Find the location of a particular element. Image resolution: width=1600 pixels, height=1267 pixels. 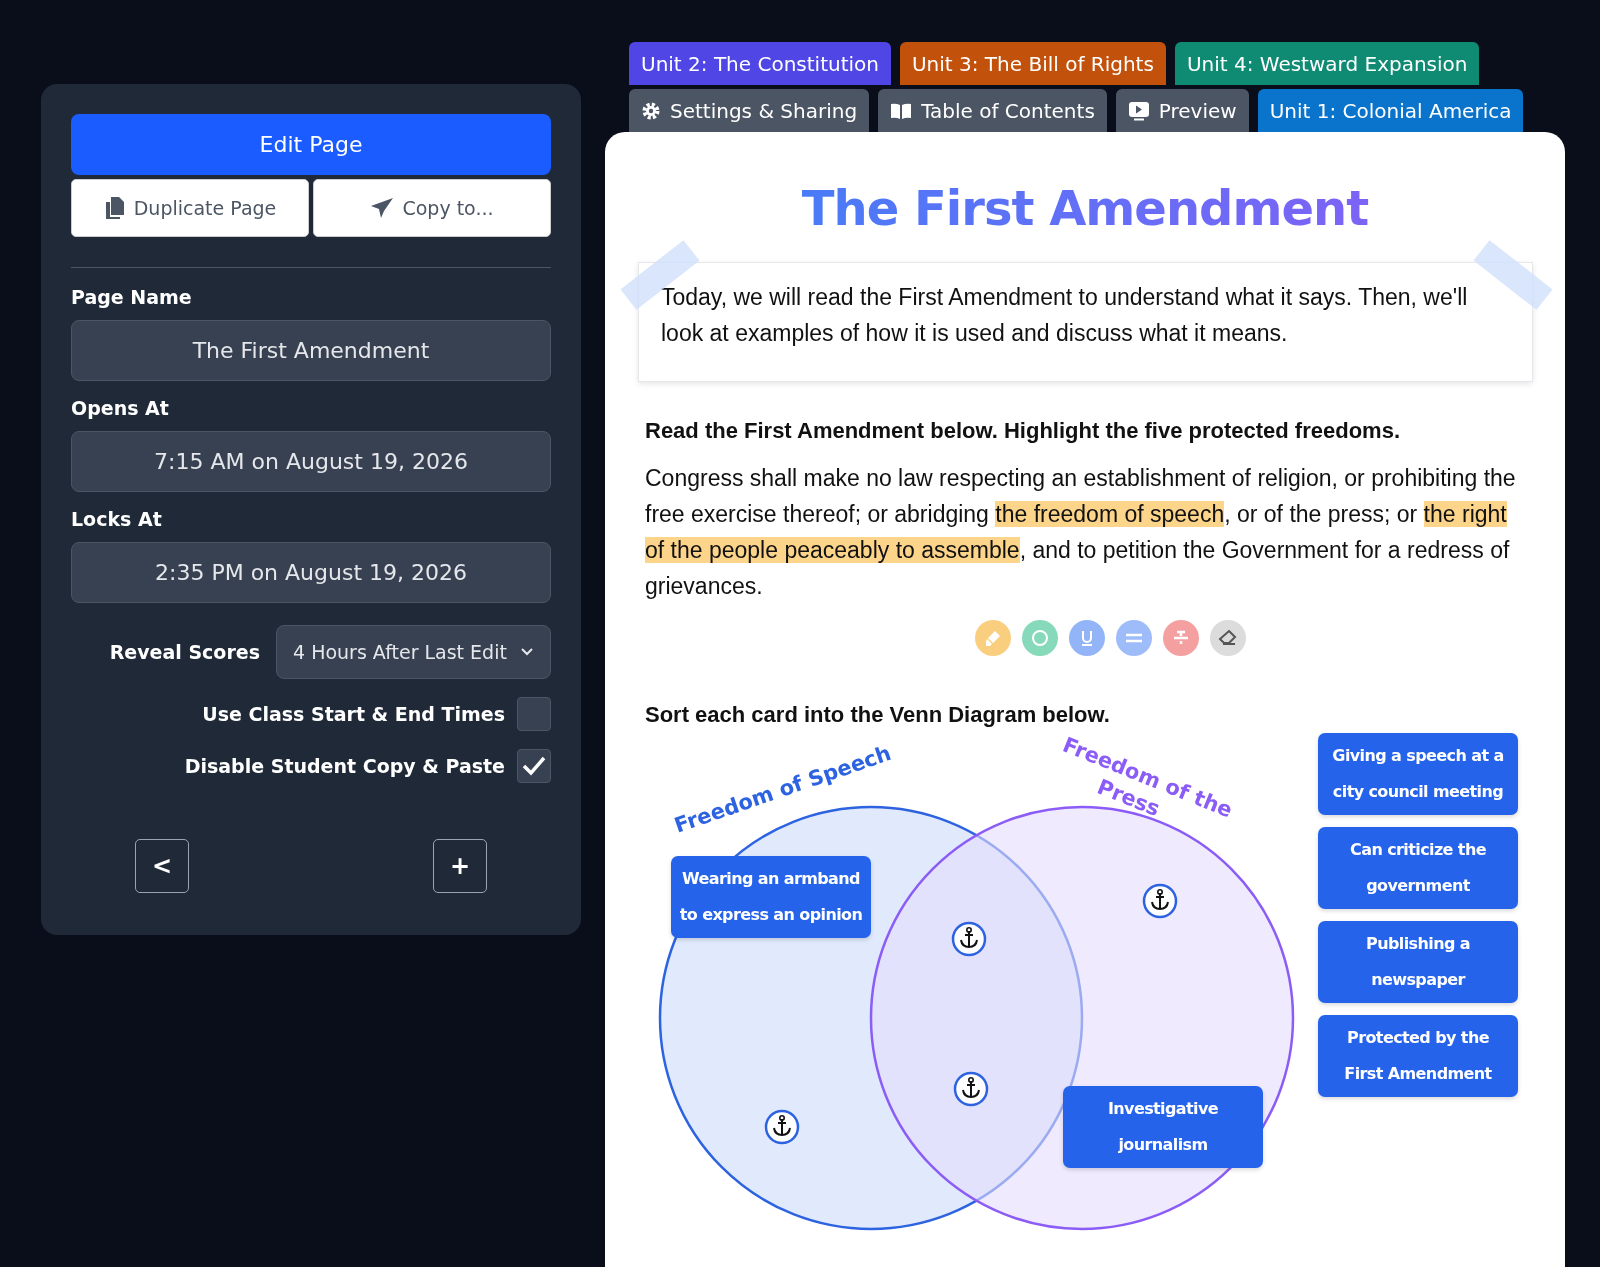

amendment-passage: Congress shall make no law respecting an establishment of religion, or prohibiting the free exercise thereof; or abridging the freedom of speech, or of the press; or the right of the people peaceably to assemble, and to petition the Government for a redress of grievances. is located at coordinates (1081, 532).